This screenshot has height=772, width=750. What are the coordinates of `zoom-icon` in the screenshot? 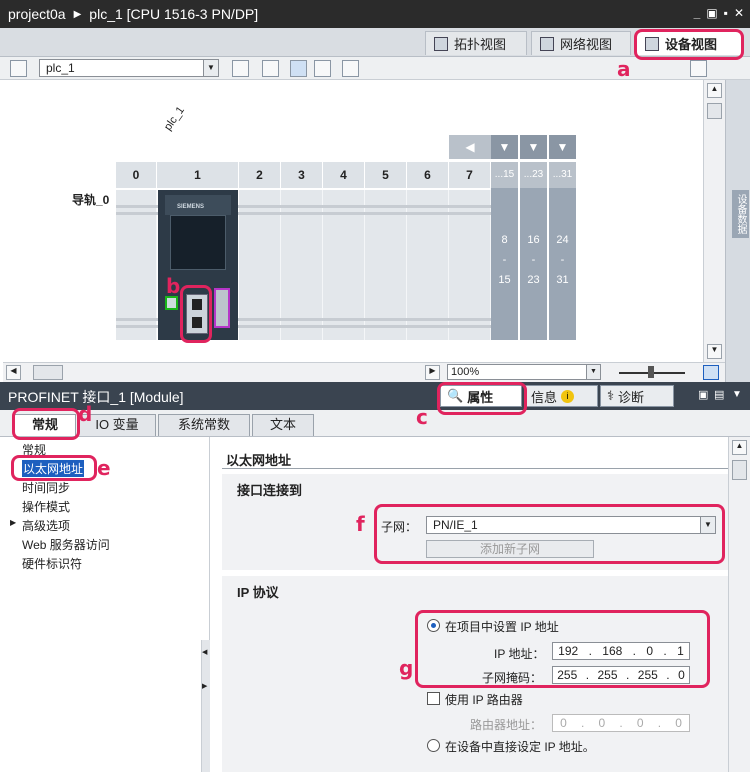 It's located at (350, 68).